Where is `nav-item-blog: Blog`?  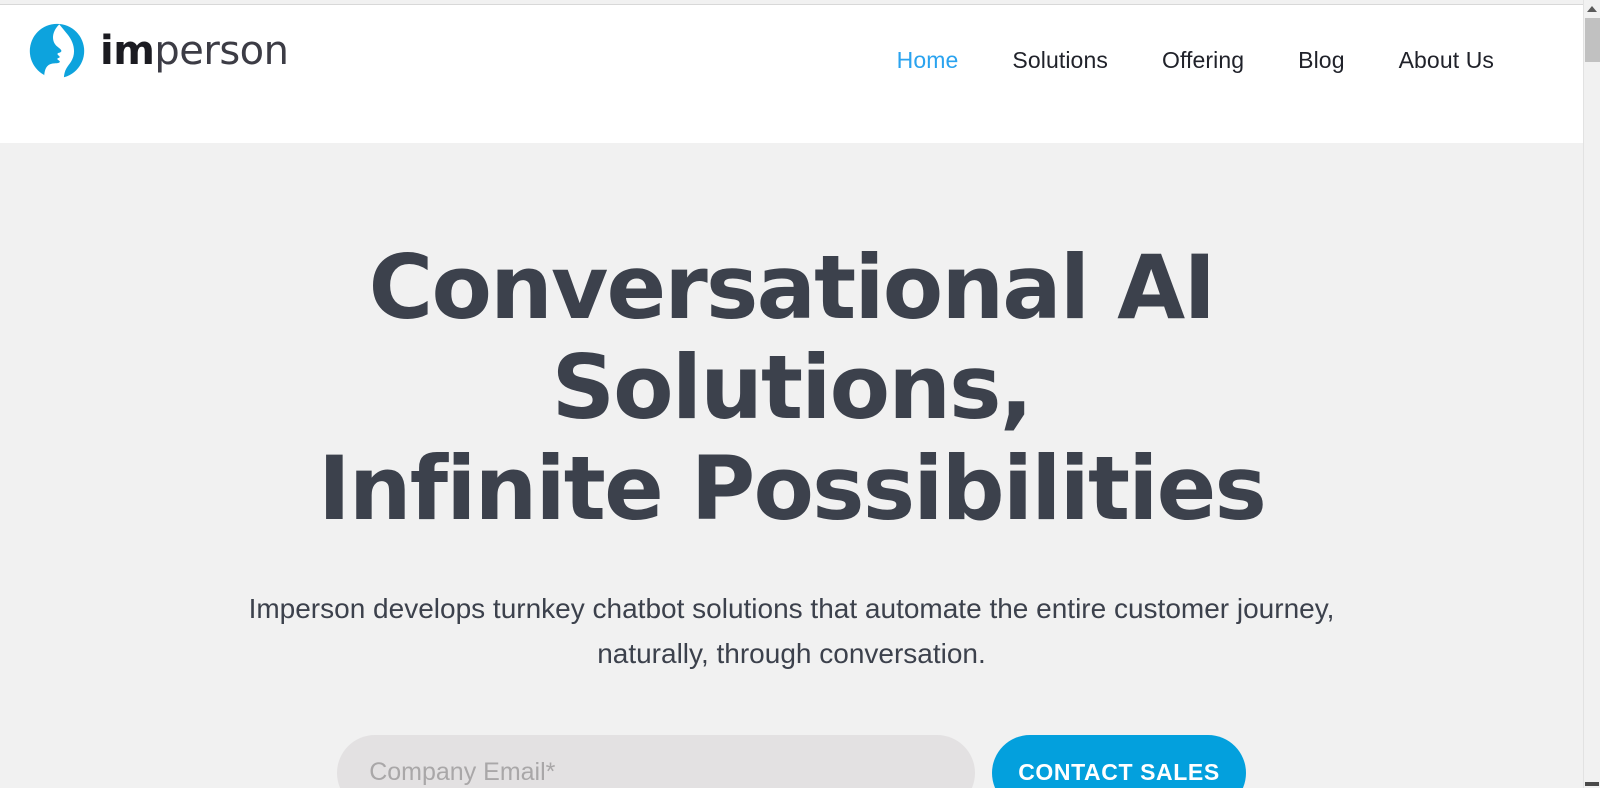
nav-item-blog: Blog is located at coordinates (1321, 60).